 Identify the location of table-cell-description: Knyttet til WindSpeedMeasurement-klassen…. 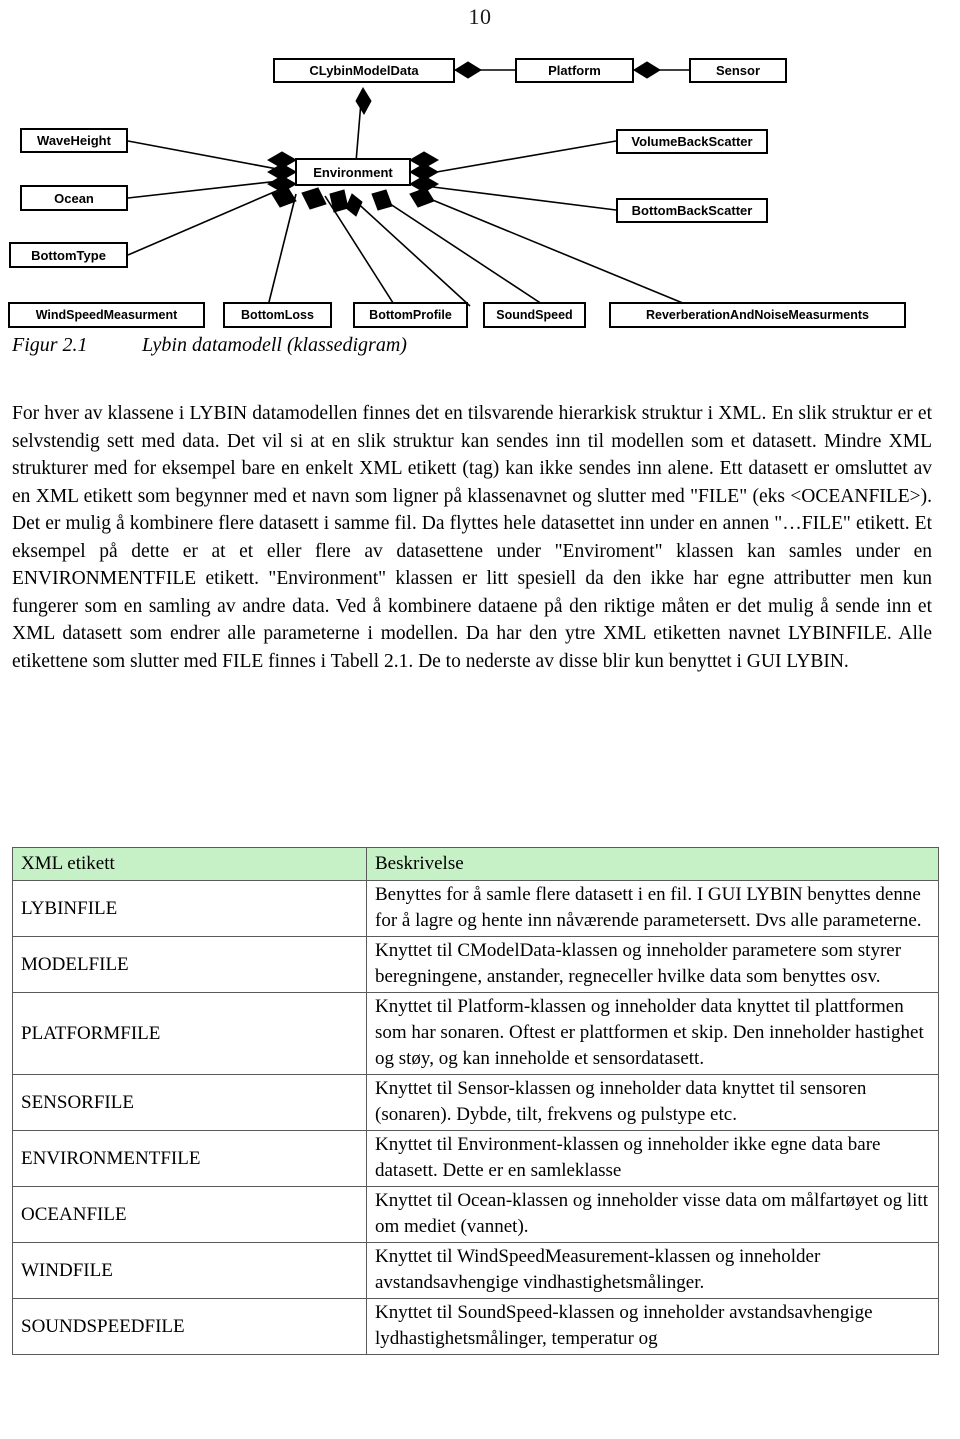
(652, 1270).